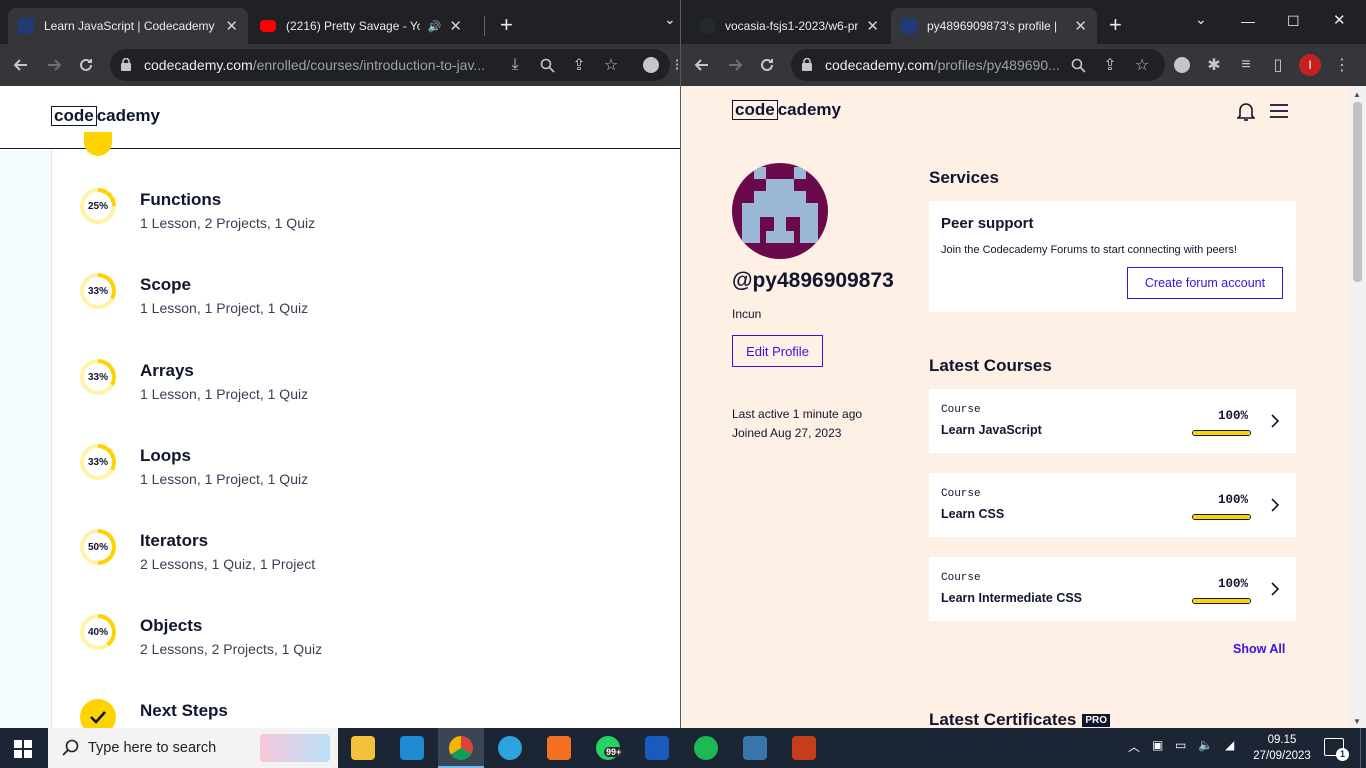 The image size is (1366, 768). What do you see at coordinates (1214, 65) in the screenshot?
I see `extensions-puzzle-icon: ✱` at bounding box center [1214, 65].